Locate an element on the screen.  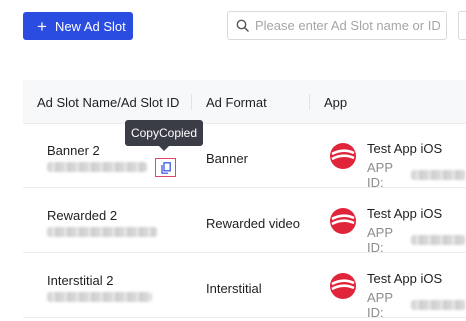
ad-slot-name: Rewarded 2 is located at coordinates (82, 215).